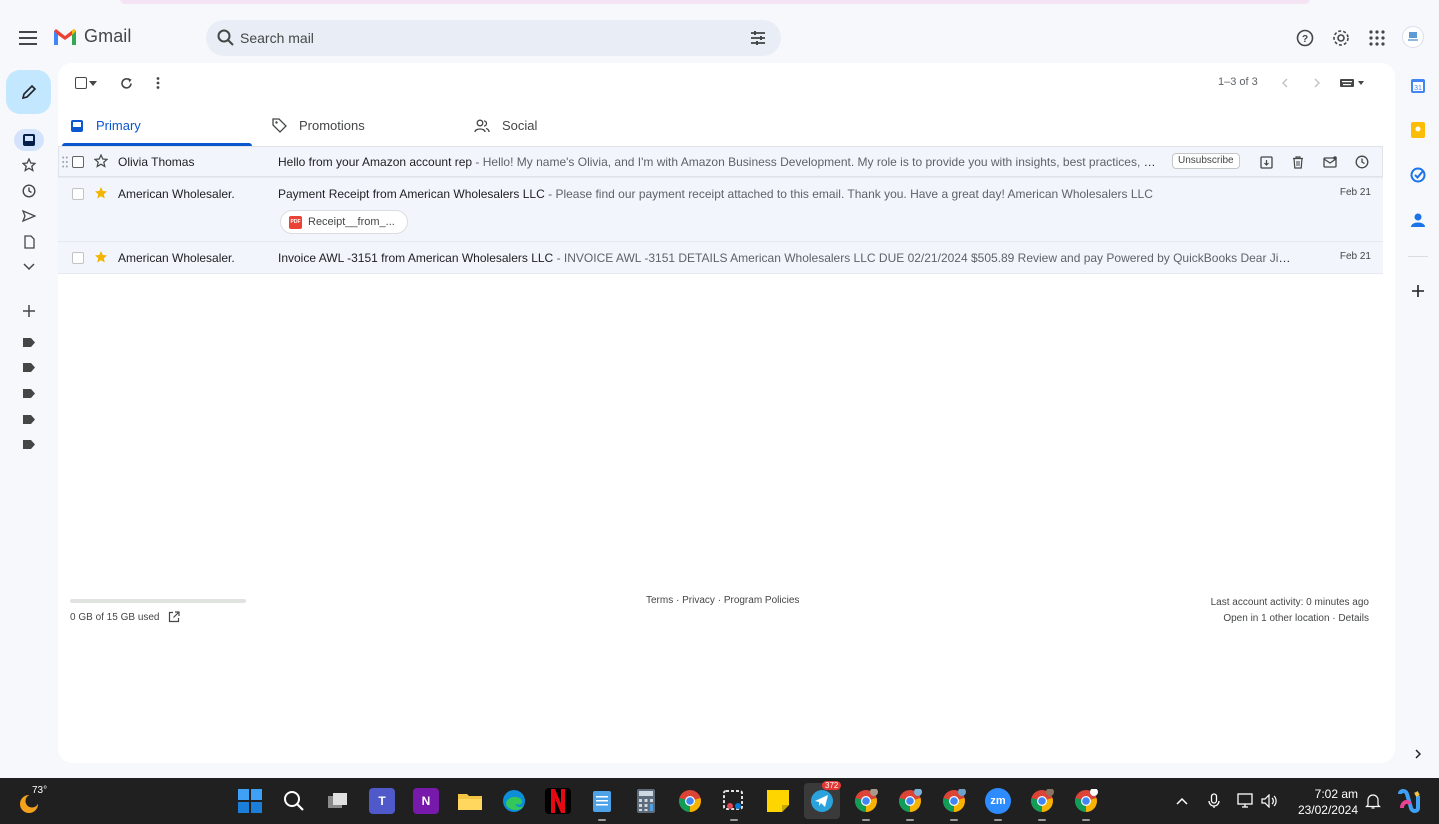  What do you see at coordinates (1285, 83) in the screenshot?
I see `newer-button` at bounding box center [1285, 83].